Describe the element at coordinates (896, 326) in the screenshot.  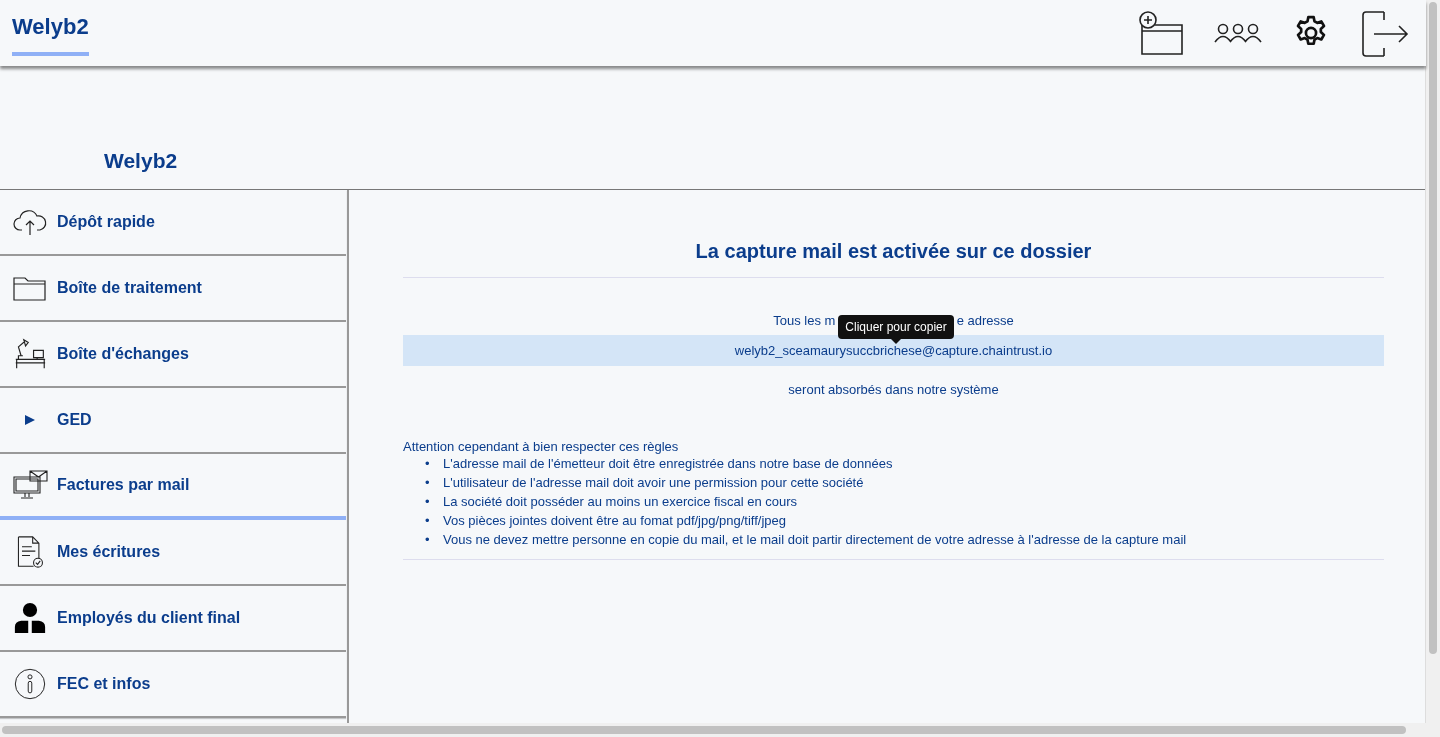
I see `tooltip: Cliquer pour copier` at that location.